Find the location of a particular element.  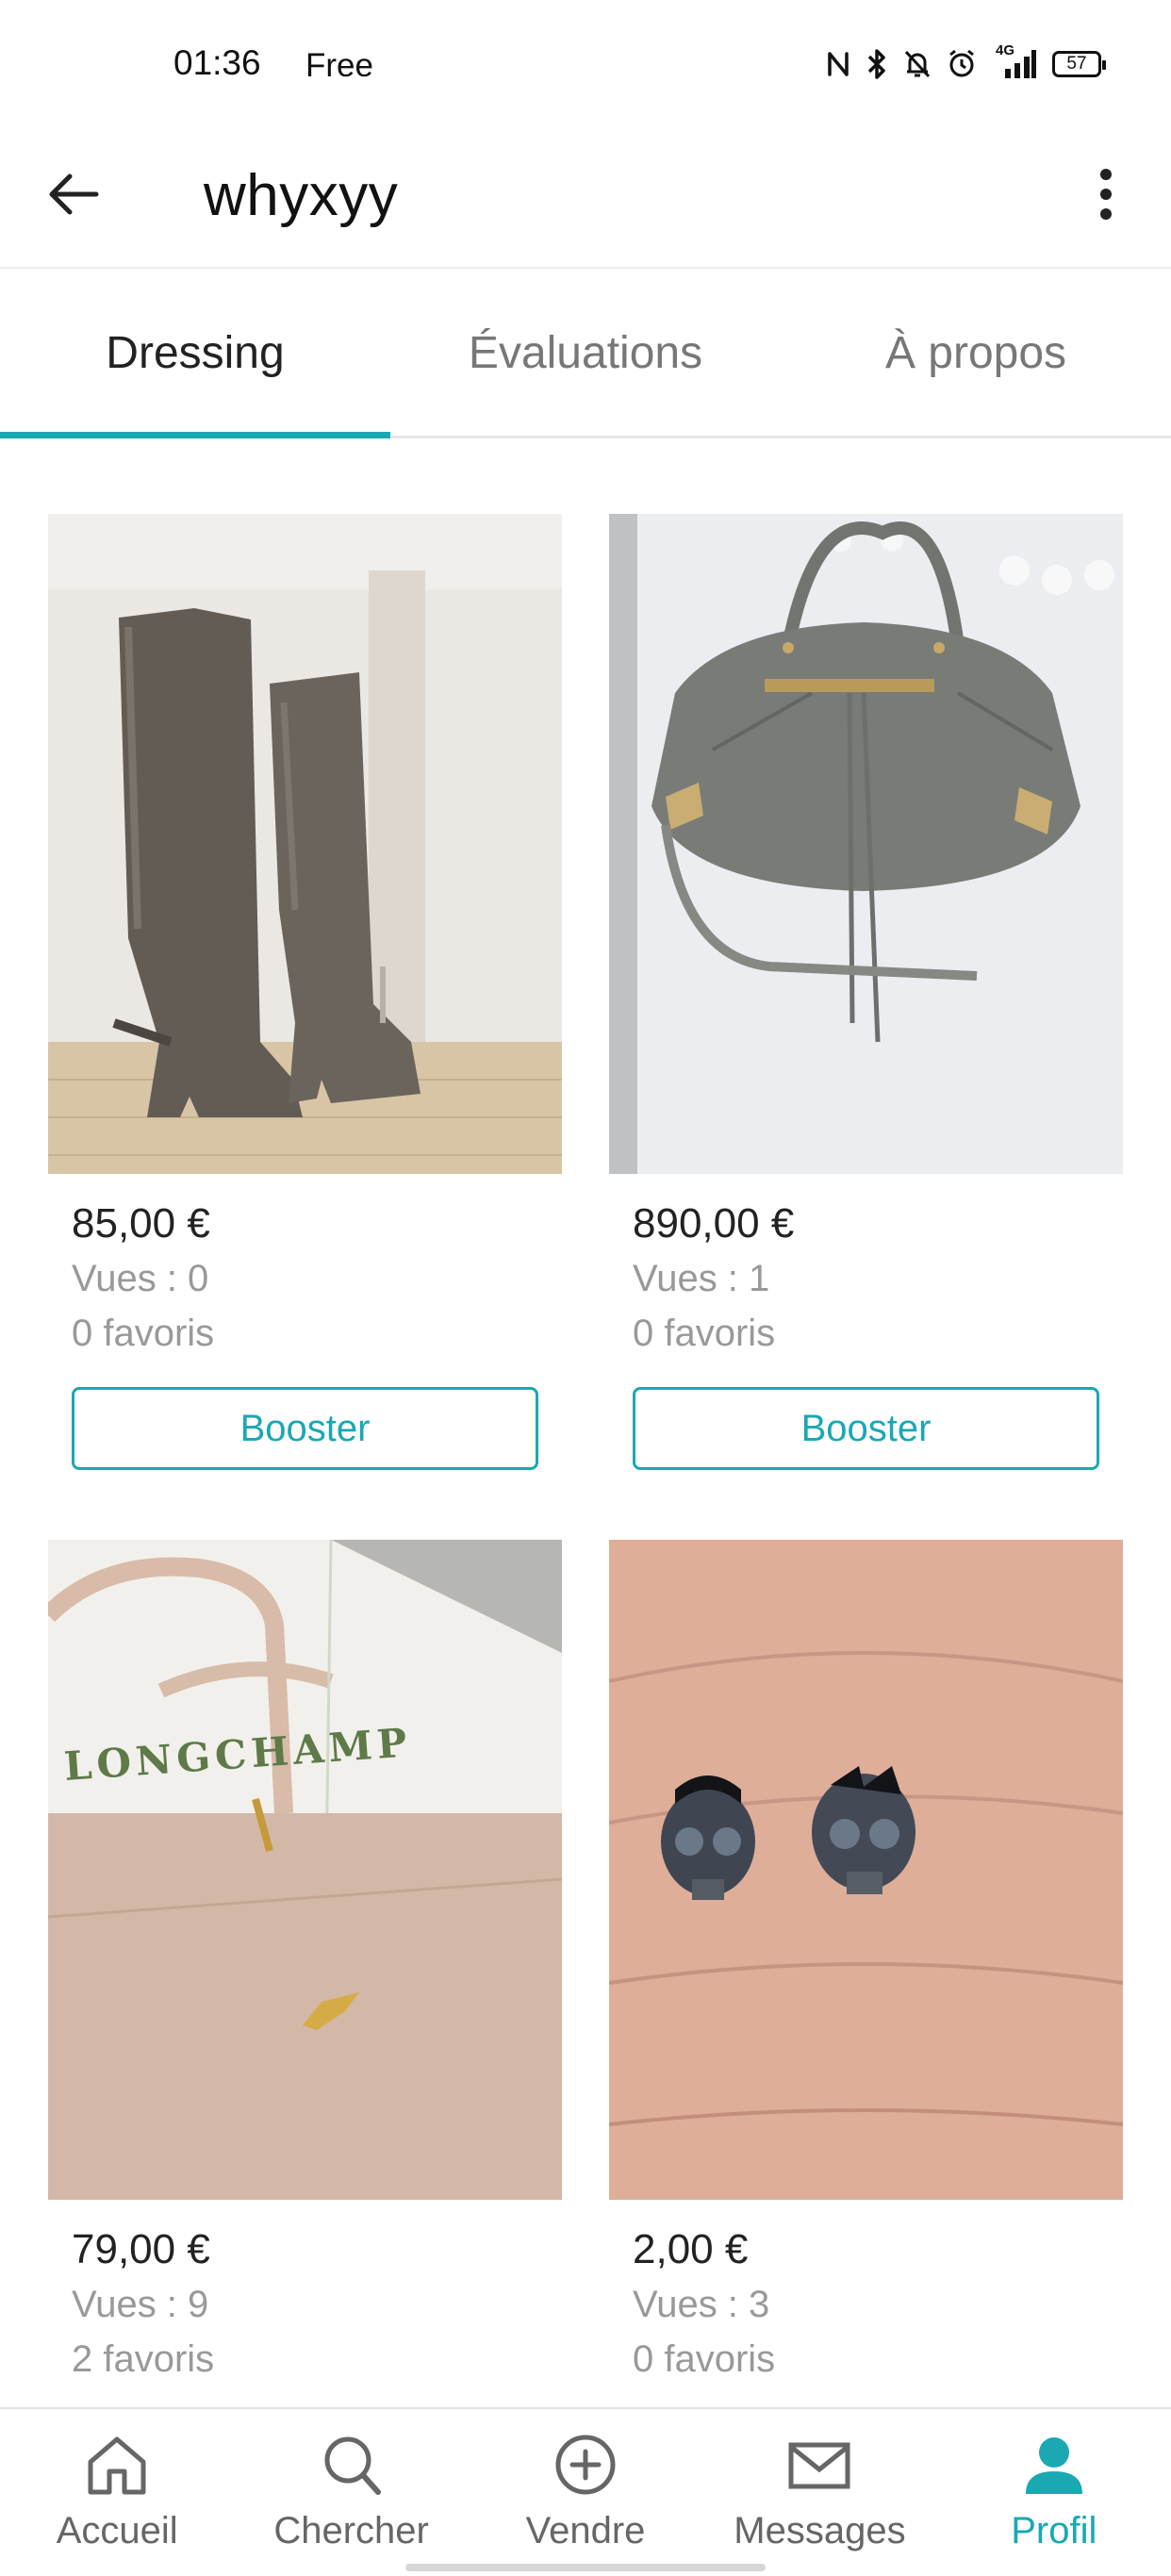

nav-item-profil: Profil is located at coordinates (1054, 2492).